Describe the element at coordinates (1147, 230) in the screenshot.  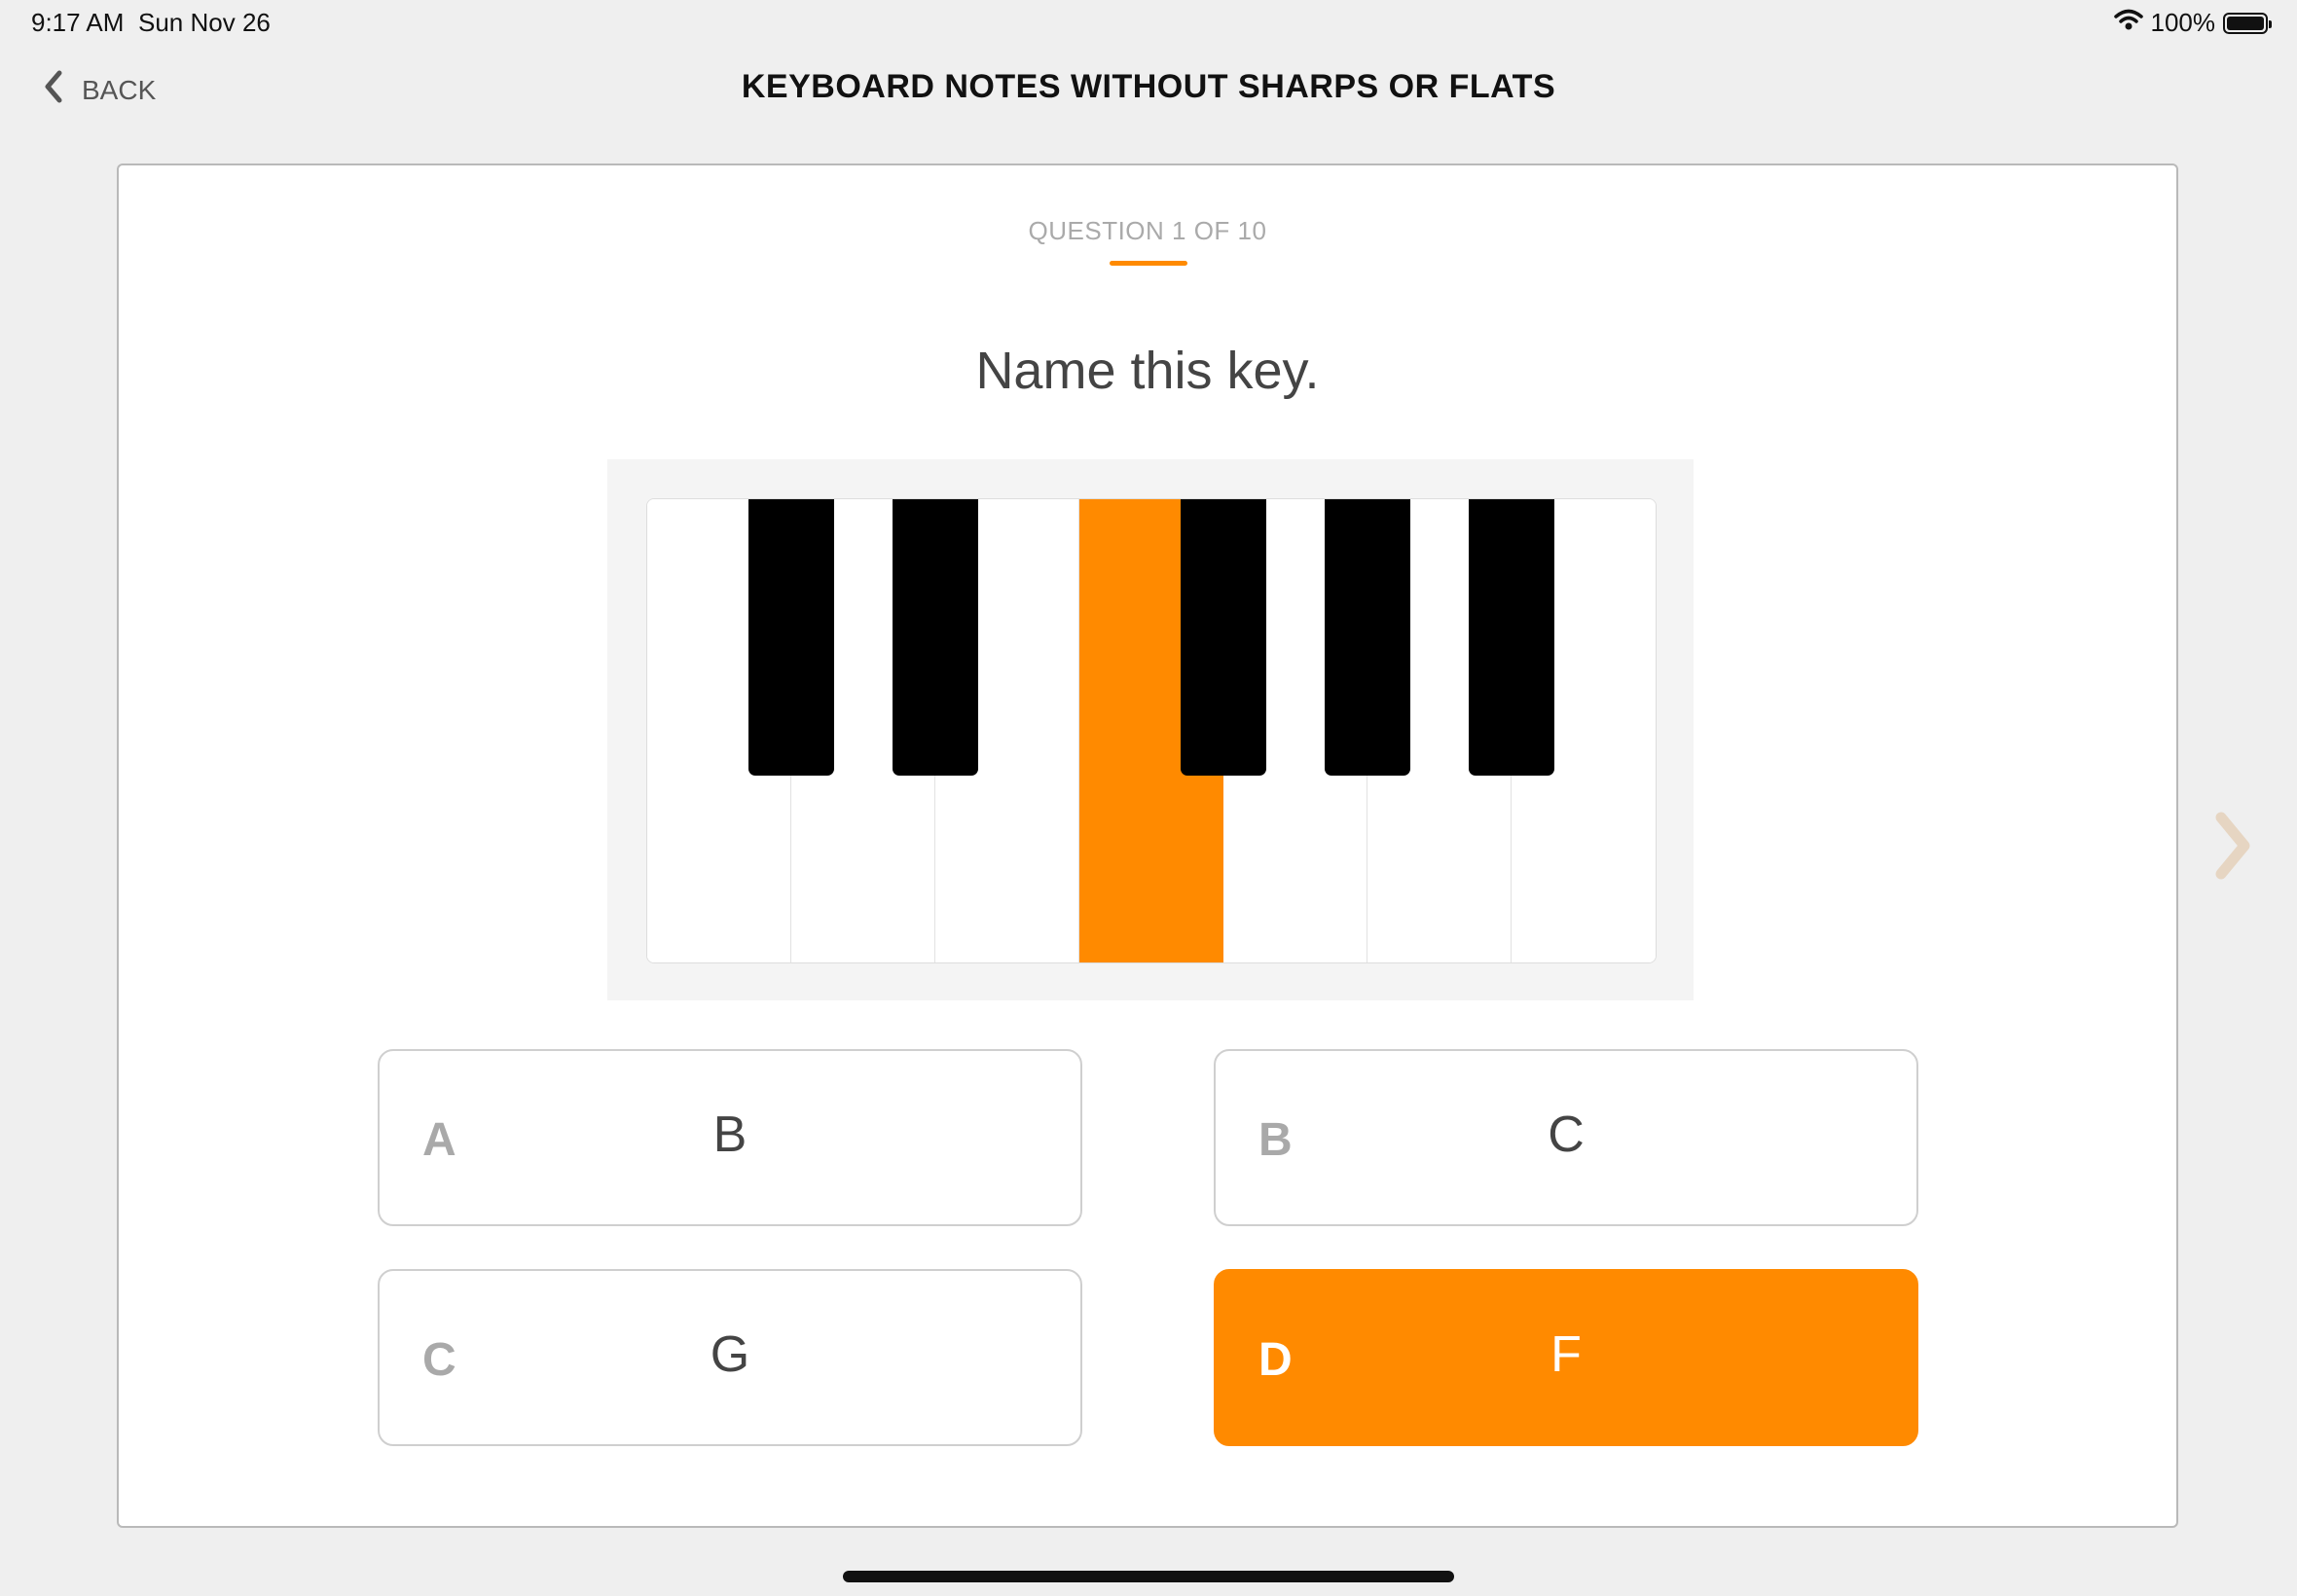
I see `question-progress-text: QUESTION 1 OF 10` at that location.